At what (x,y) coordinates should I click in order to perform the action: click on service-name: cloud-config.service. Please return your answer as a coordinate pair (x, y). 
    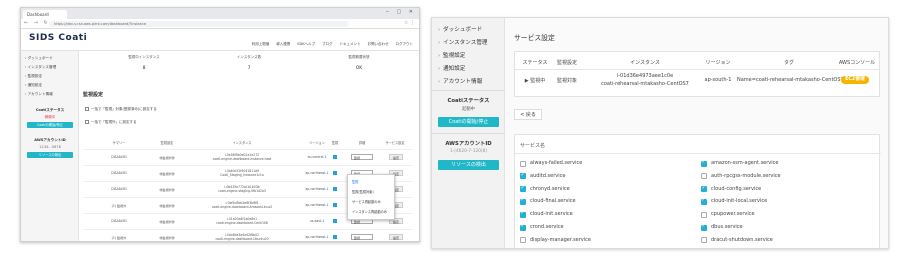
    Looking at the image, I should click on (736, 188).